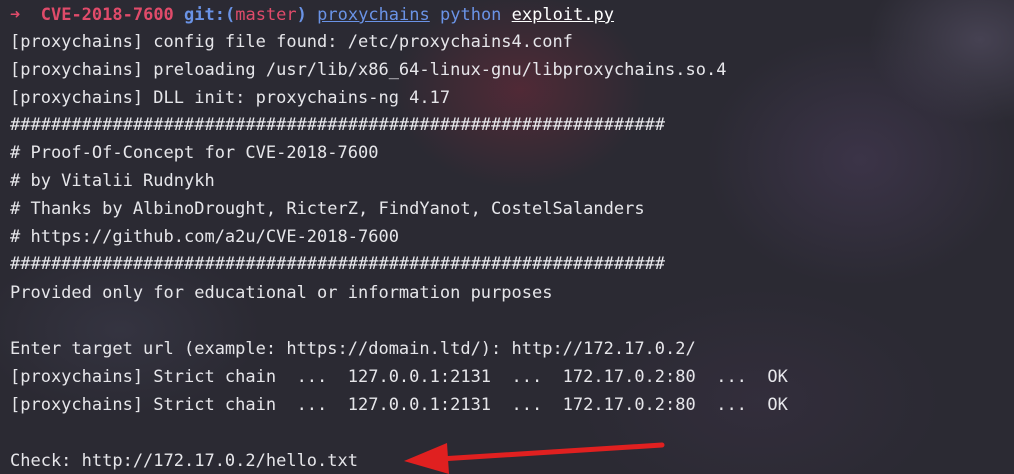  Describe the element at coordinates (210, 15) in the screenshot. I see `git-label: git:(` at that location.